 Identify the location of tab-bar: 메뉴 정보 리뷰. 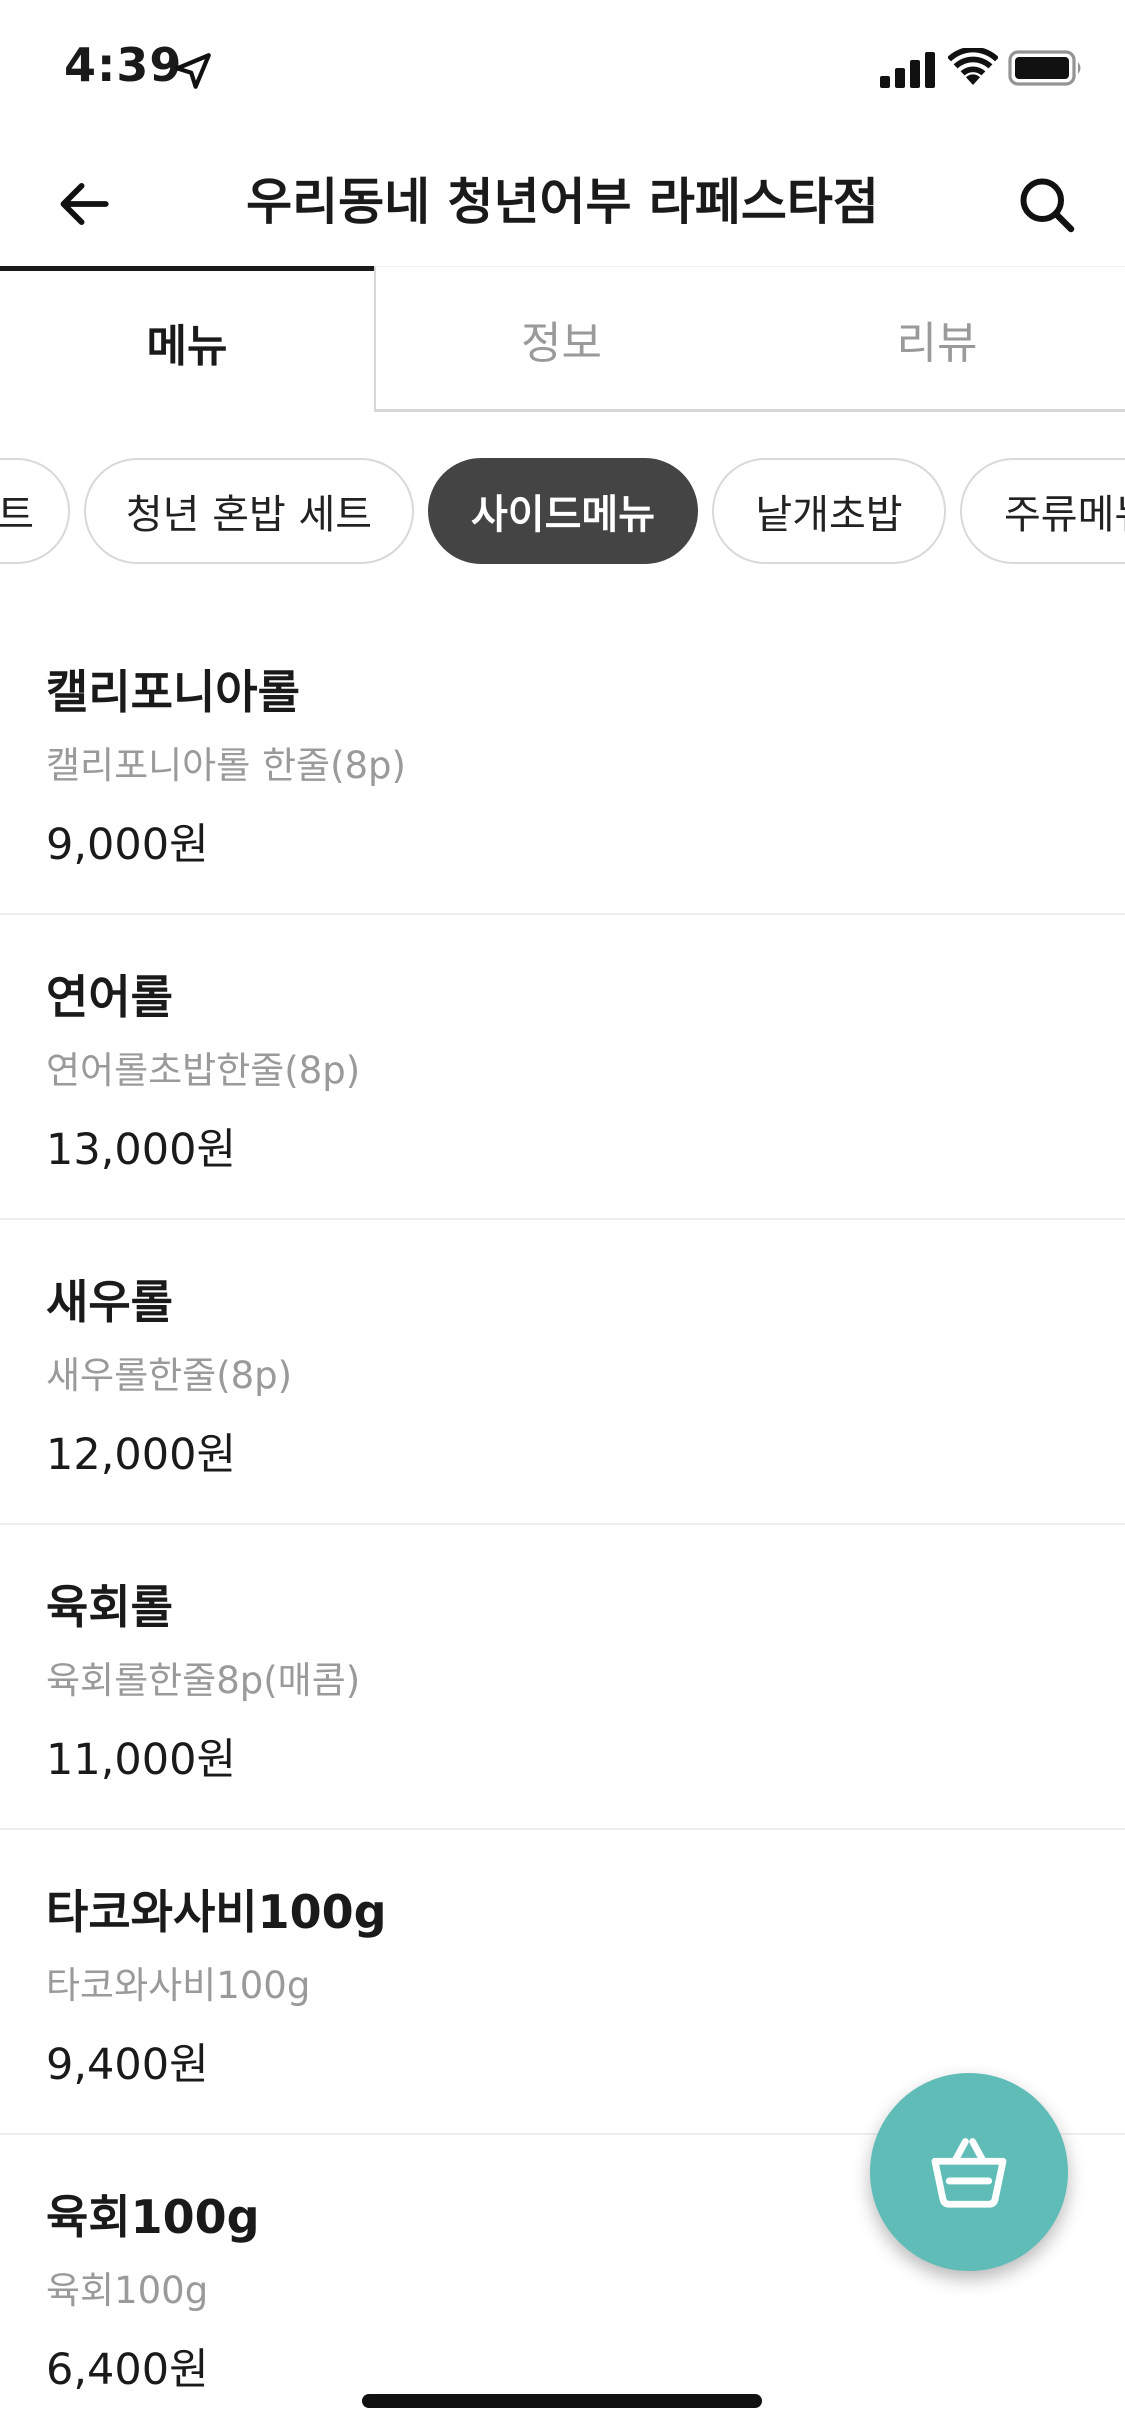
(562, 339).